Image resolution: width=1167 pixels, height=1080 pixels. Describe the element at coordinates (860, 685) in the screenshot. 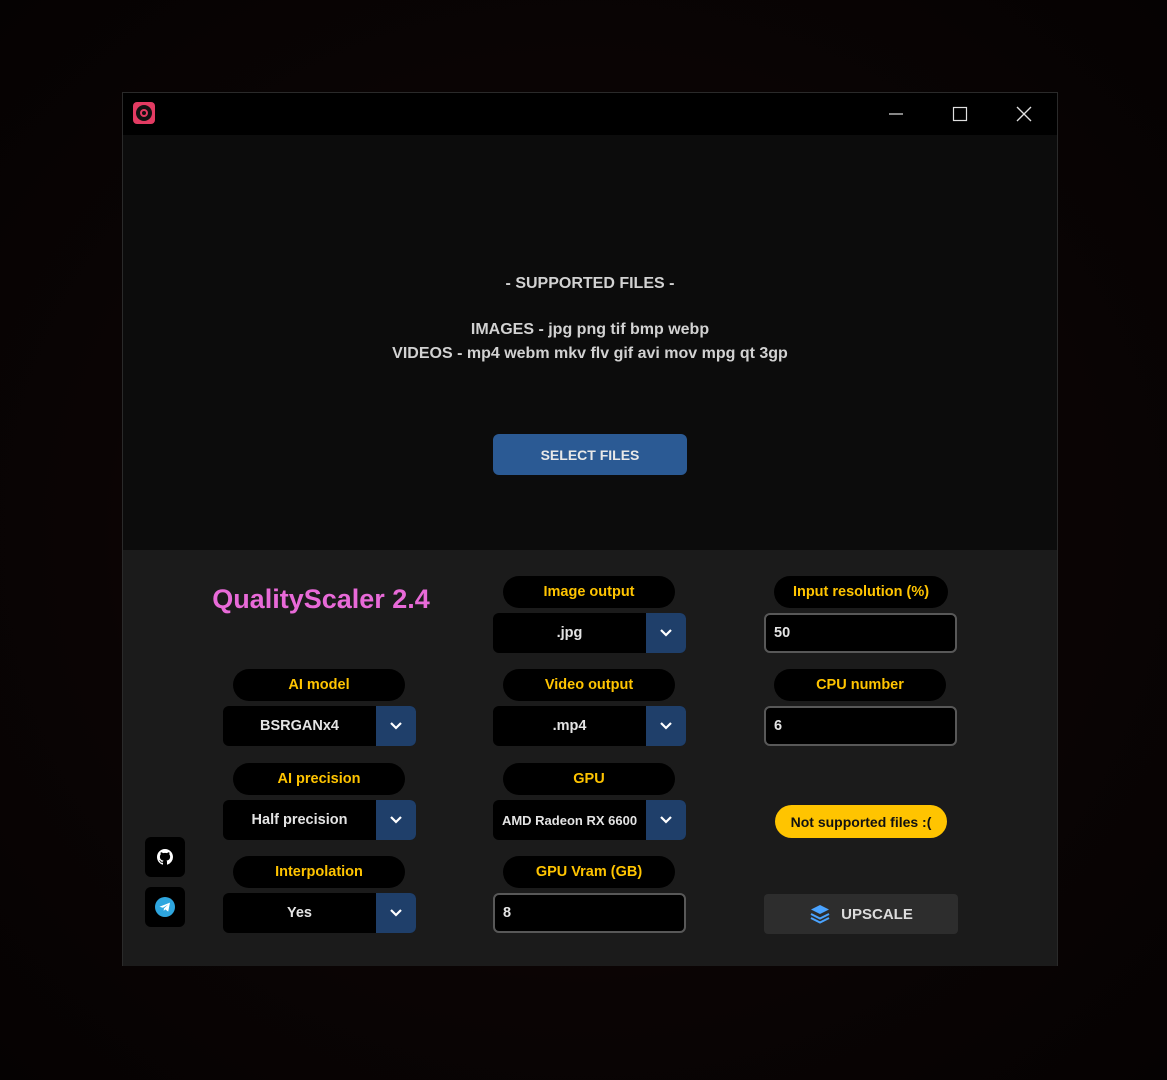

I see `cpu-number-label: CPU number` at that location.